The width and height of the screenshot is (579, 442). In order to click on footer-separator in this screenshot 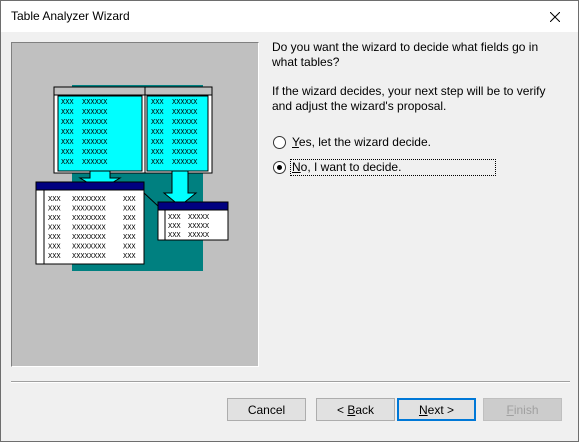, I will do `click(290, 382)`.